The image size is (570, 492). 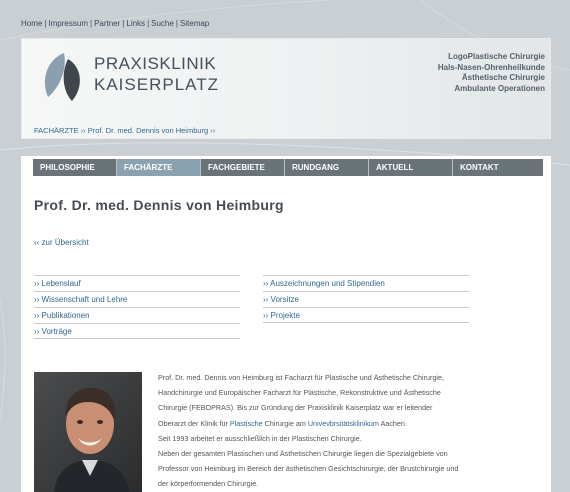 What do you see at coordinates (503, 77) in the screenshot?
I see `specialty-item: Ästhetische Chirurgie` at bounding box center [503, 77].